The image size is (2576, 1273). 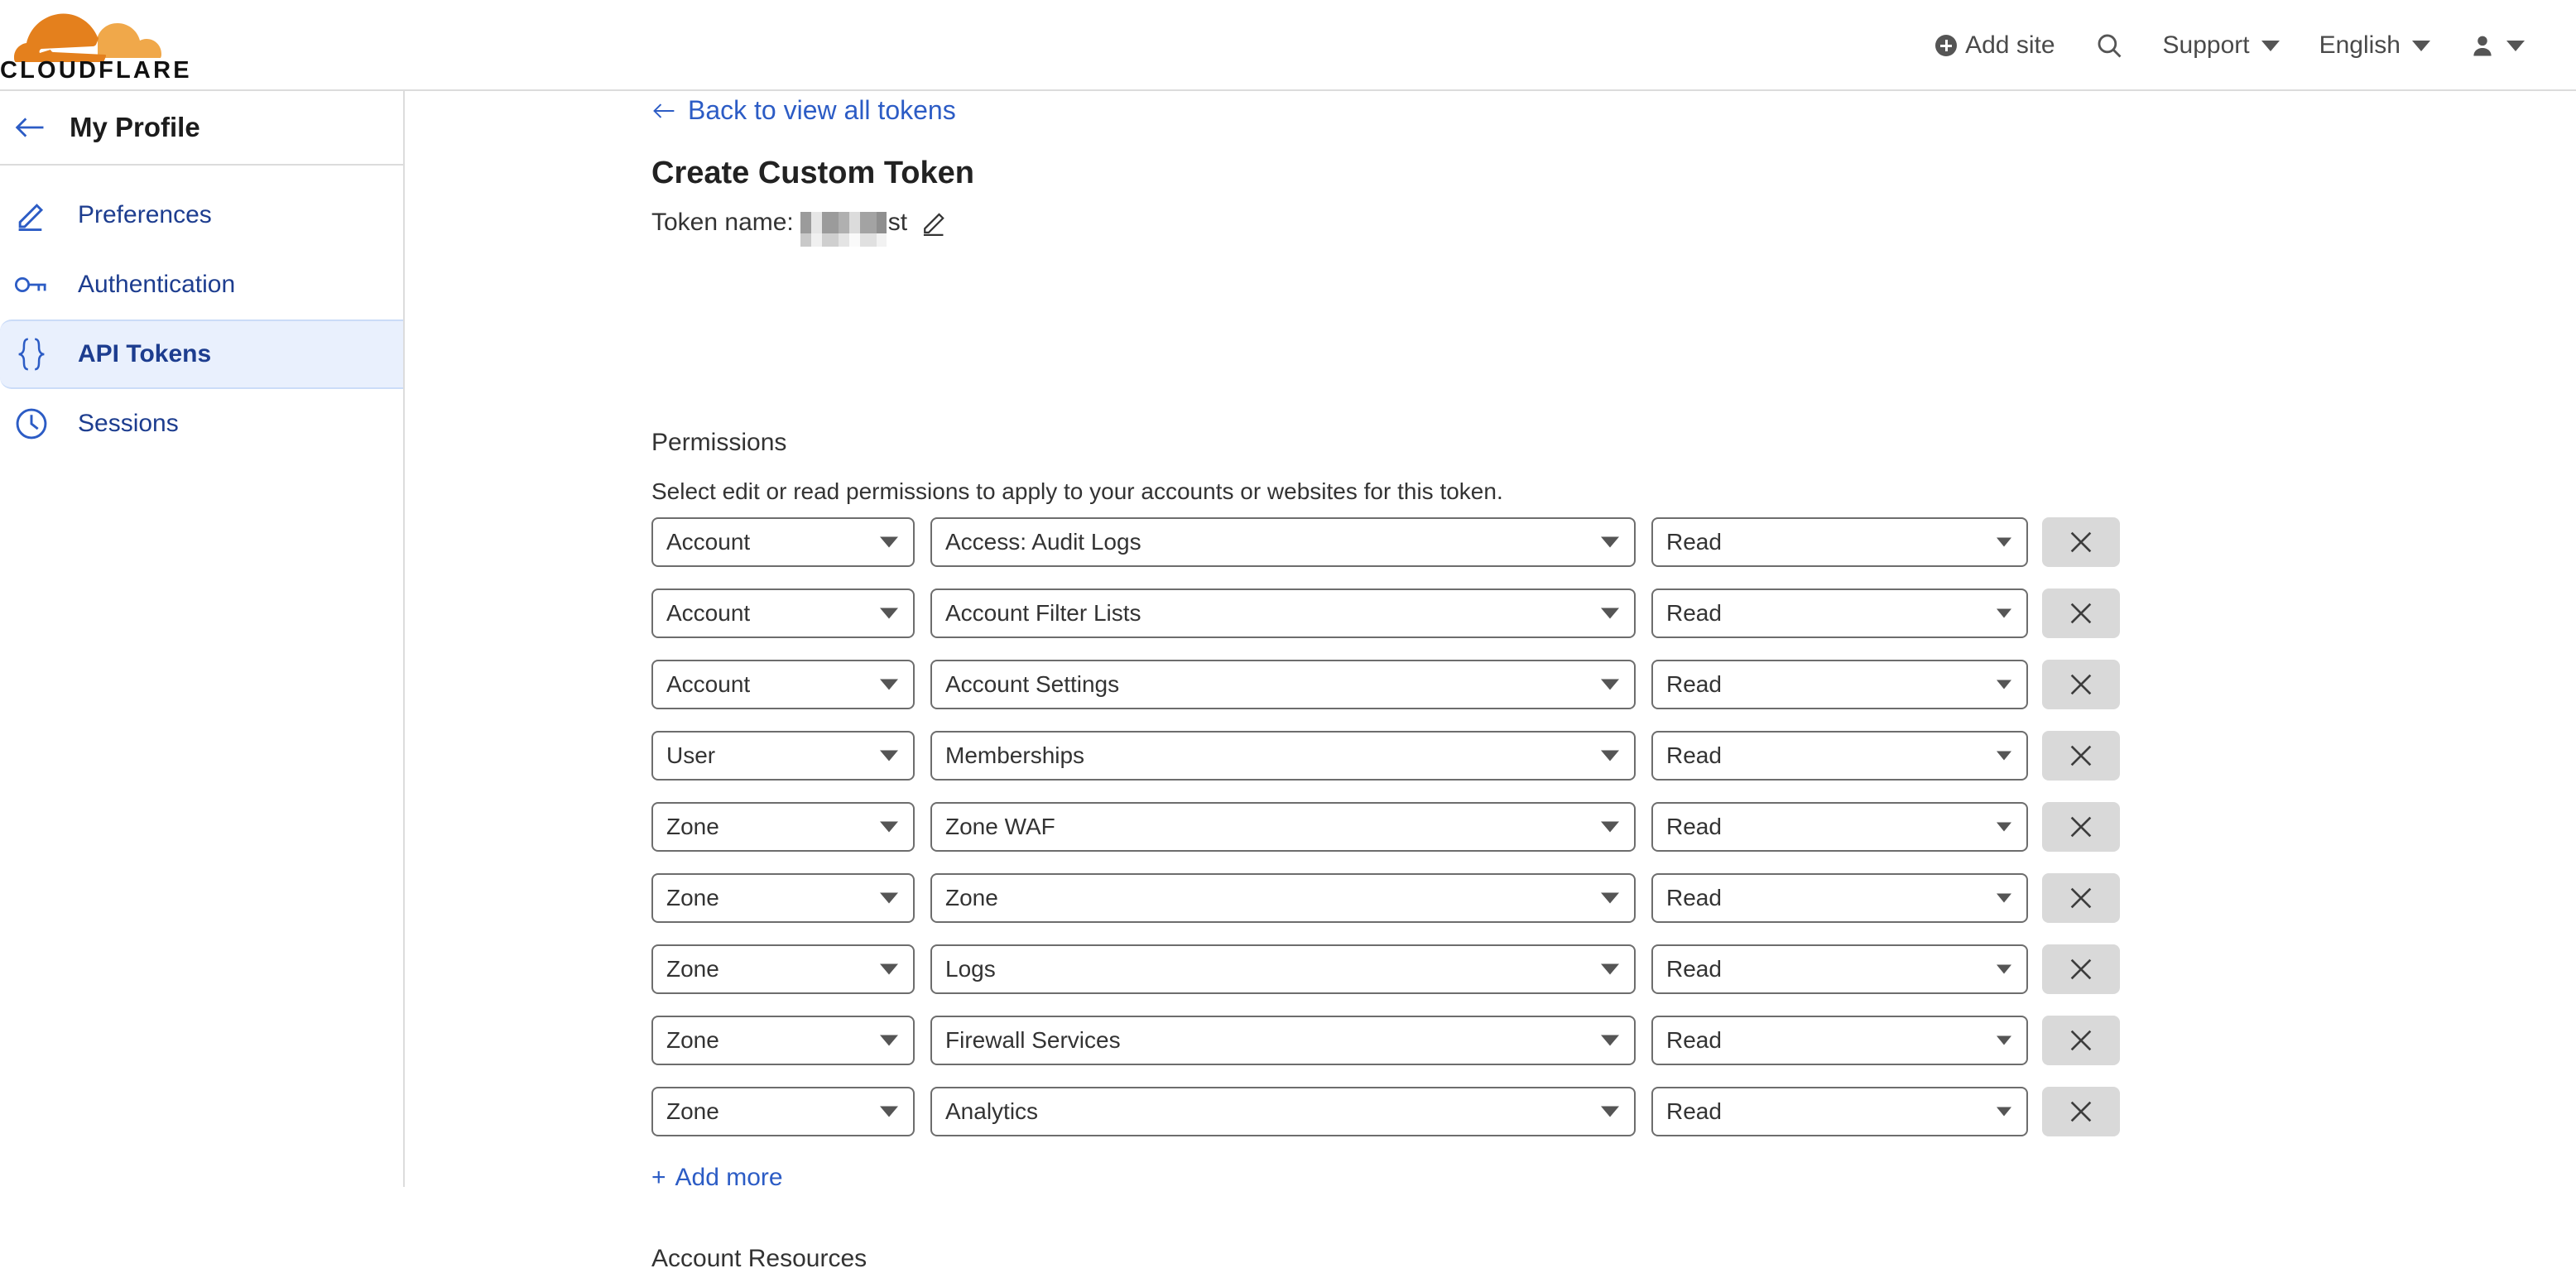 I want to click on page-title: My Profile, so click(x=135, y=127).